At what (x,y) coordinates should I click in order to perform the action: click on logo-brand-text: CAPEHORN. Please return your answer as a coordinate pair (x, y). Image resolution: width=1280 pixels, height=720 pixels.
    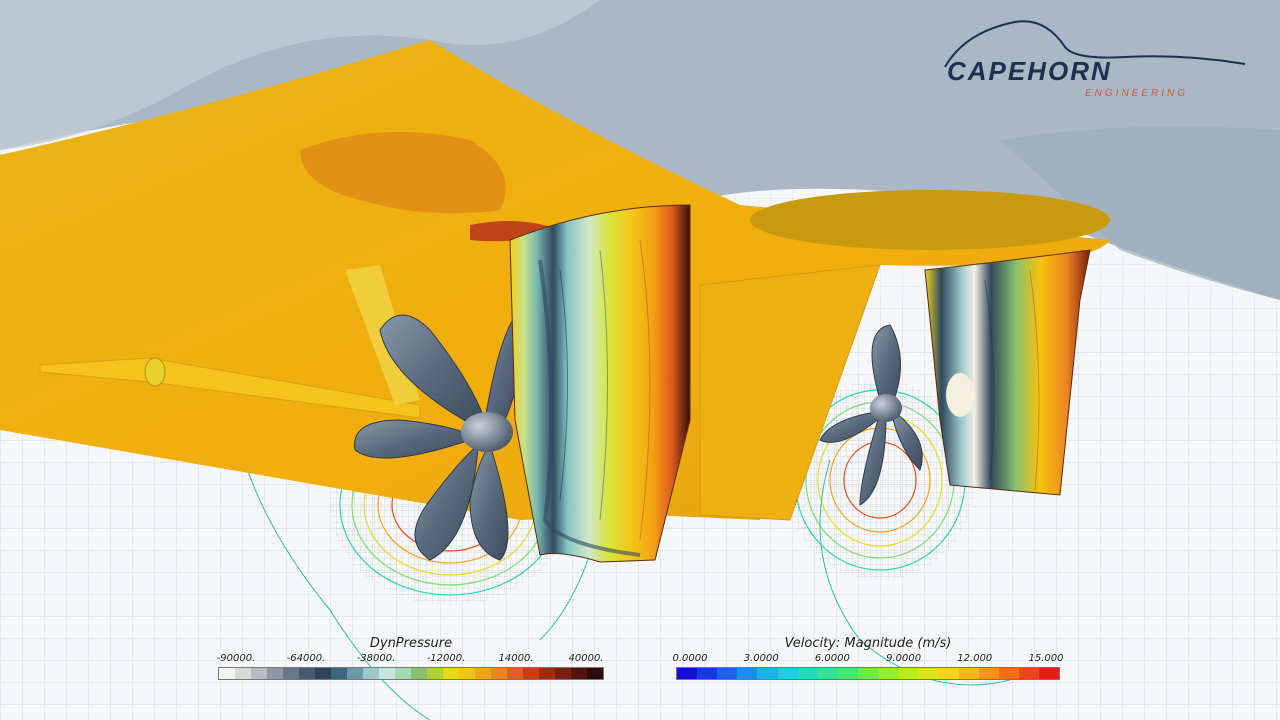
    Looking at the image, I should click on (1029, 71).